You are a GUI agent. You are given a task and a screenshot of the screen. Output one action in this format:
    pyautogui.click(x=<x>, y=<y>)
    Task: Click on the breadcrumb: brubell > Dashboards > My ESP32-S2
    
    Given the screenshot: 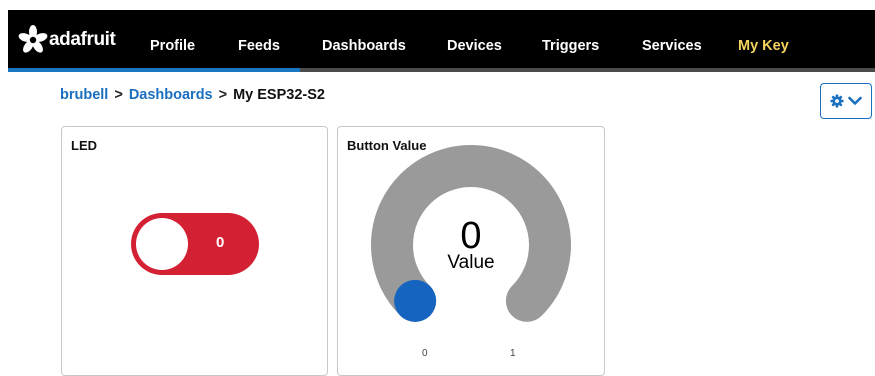 What is the action you would take?
    pyautogui.click(x=192, y=95)
    